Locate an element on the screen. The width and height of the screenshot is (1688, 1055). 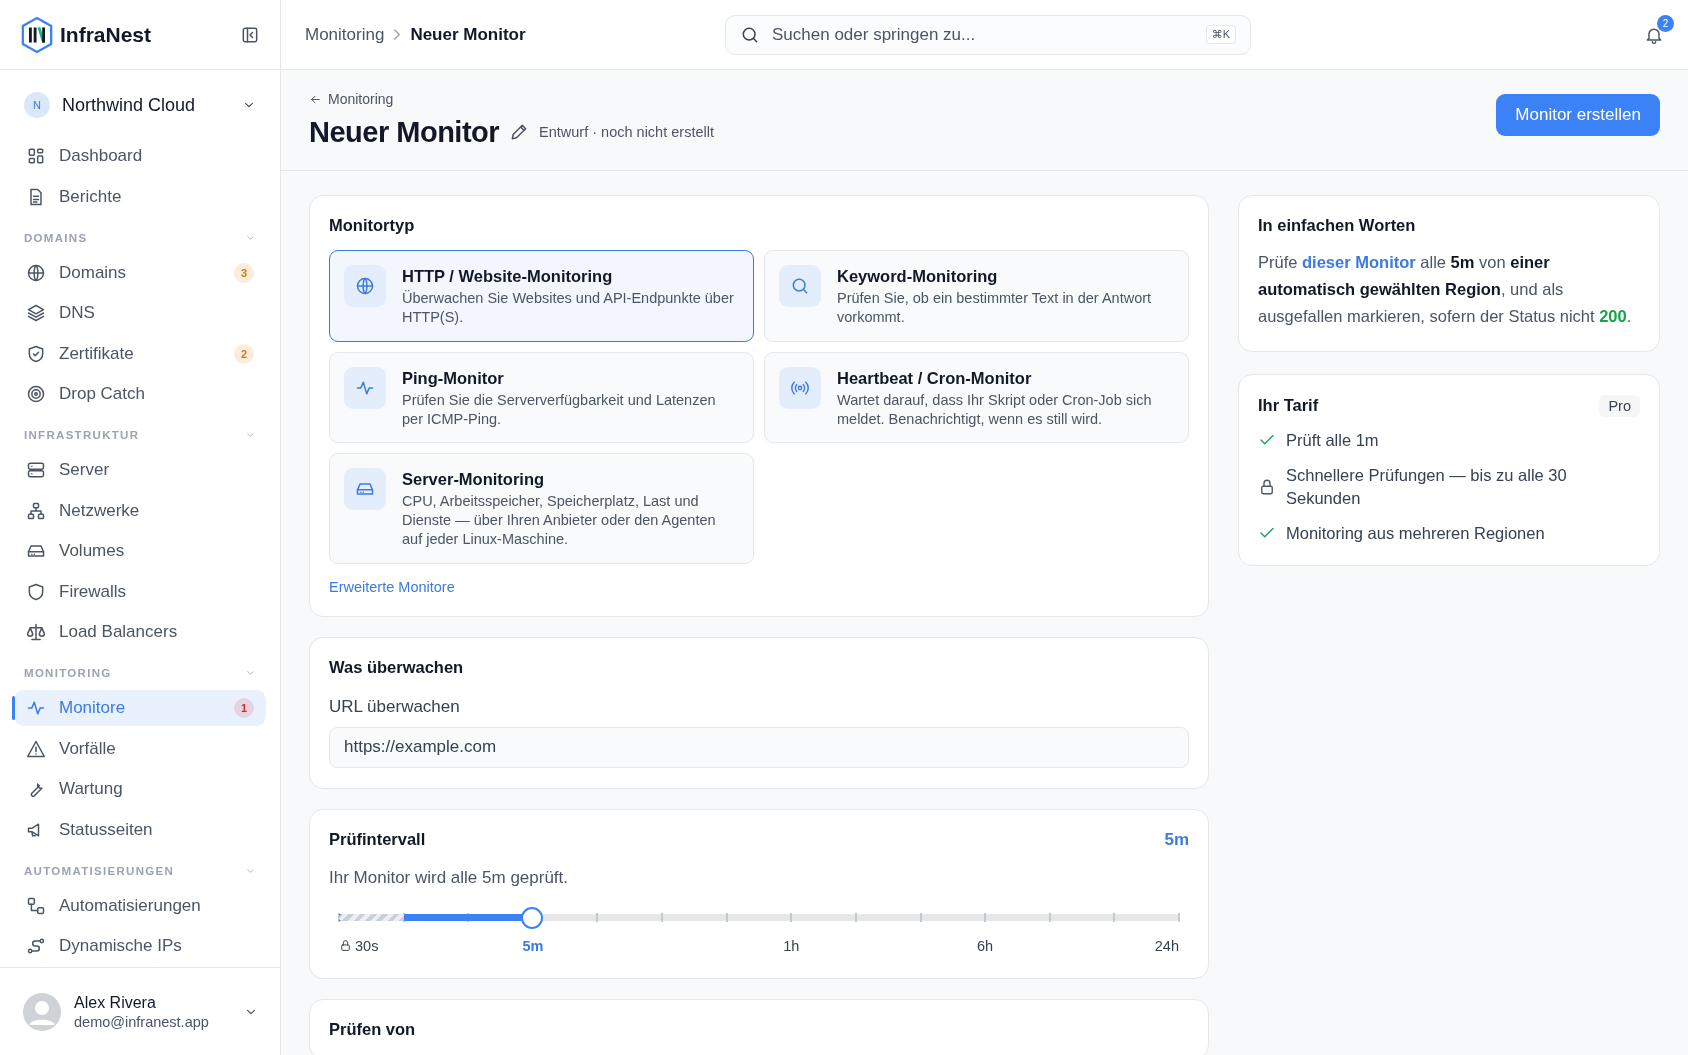
sidebar-item: Load Balancers is located at coordinates (140, 632).